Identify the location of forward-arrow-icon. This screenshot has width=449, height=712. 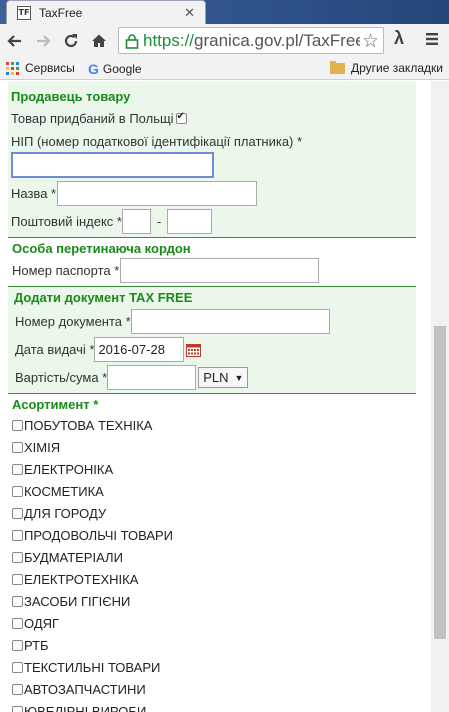
(44, 41).